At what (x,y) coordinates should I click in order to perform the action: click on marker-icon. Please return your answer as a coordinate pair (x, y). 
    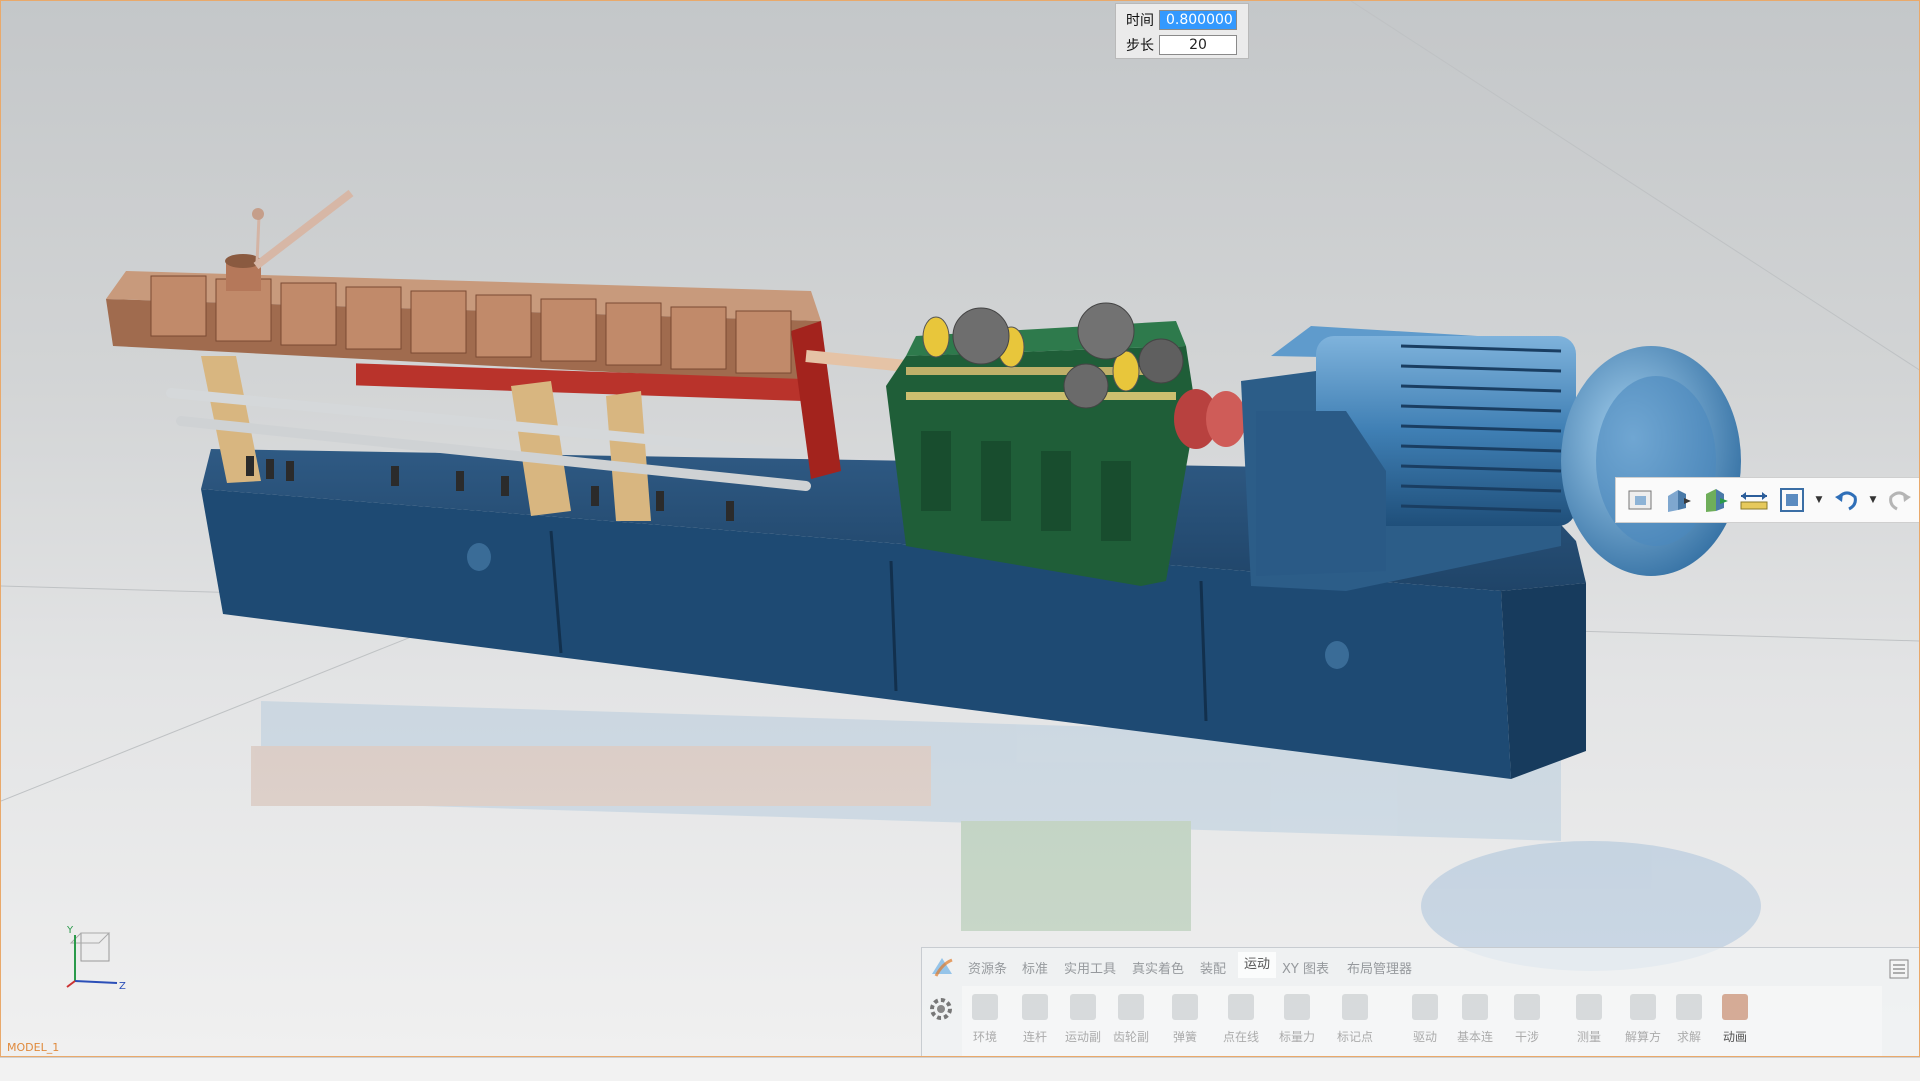
    Looking at the image, I should click on (1355, 1007).